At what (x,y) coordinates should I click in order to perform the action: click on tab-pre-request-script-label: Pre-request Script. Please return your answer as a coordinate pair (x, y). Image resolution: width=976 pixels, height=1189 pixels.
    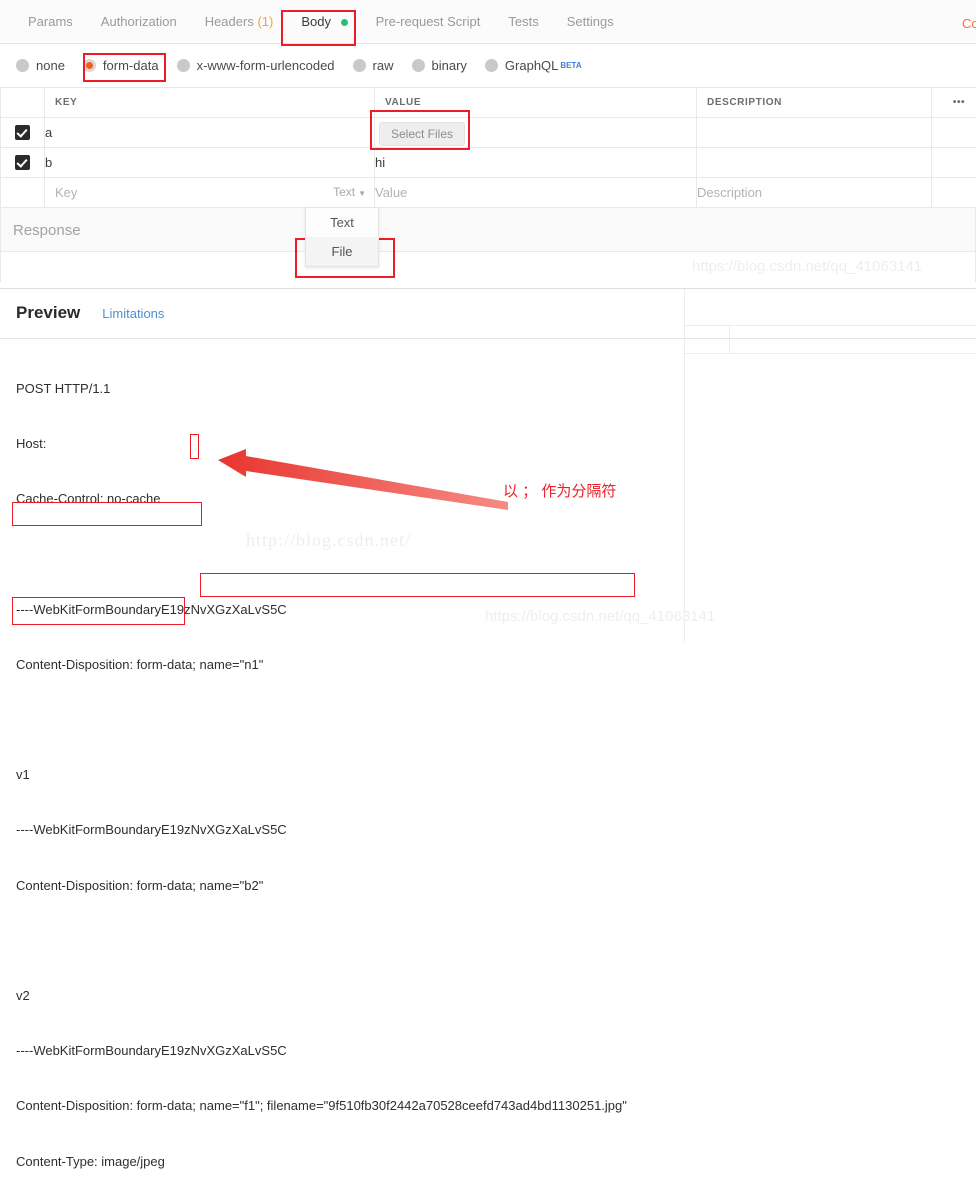
    Looking at the image, I should click on (428, 21).